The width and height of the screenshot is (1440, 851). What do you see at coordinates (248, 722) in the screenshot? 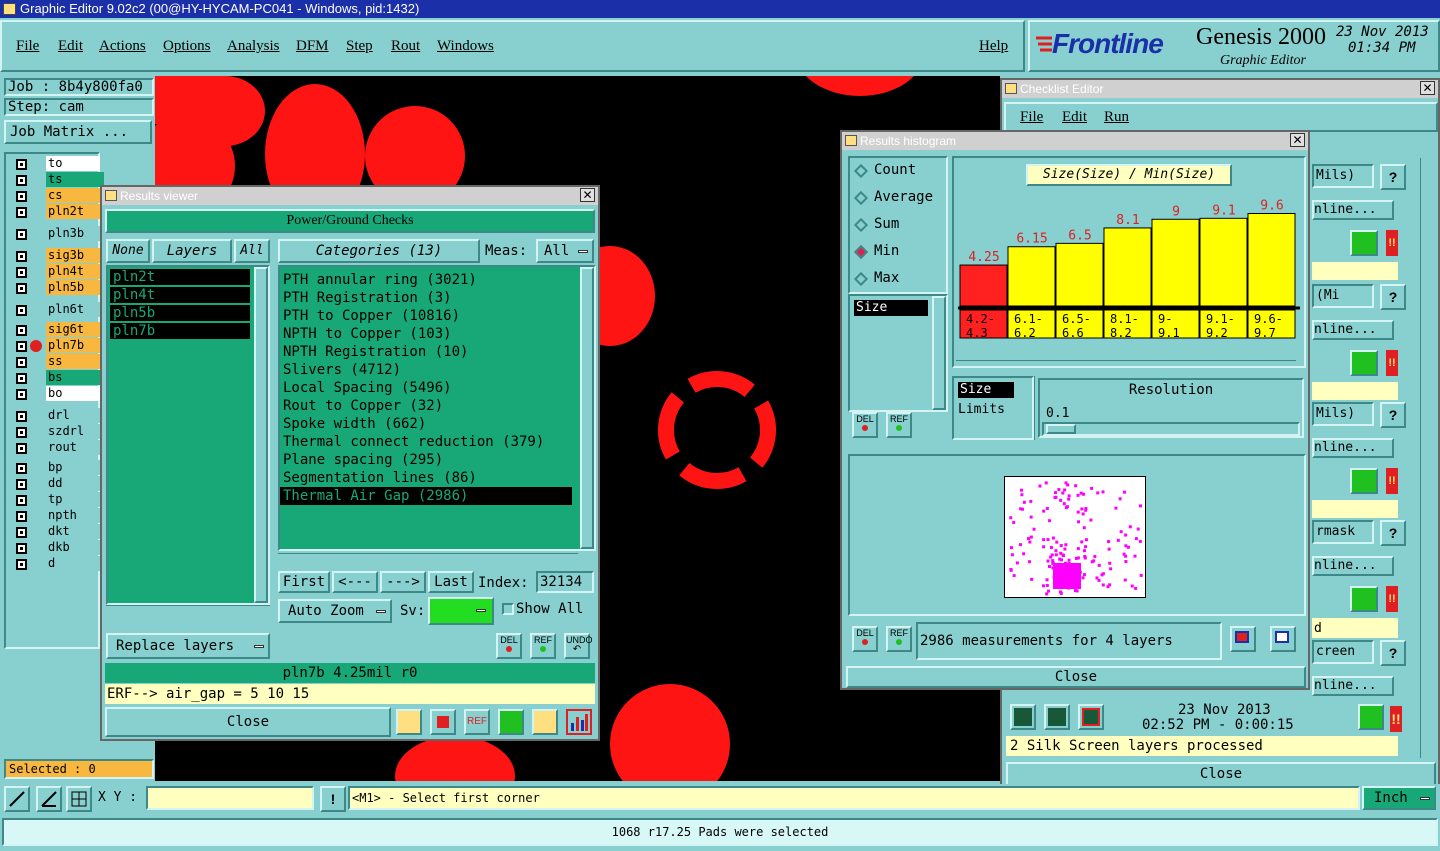
I see `results-close-button: Close` at bounding box center [248, 722].